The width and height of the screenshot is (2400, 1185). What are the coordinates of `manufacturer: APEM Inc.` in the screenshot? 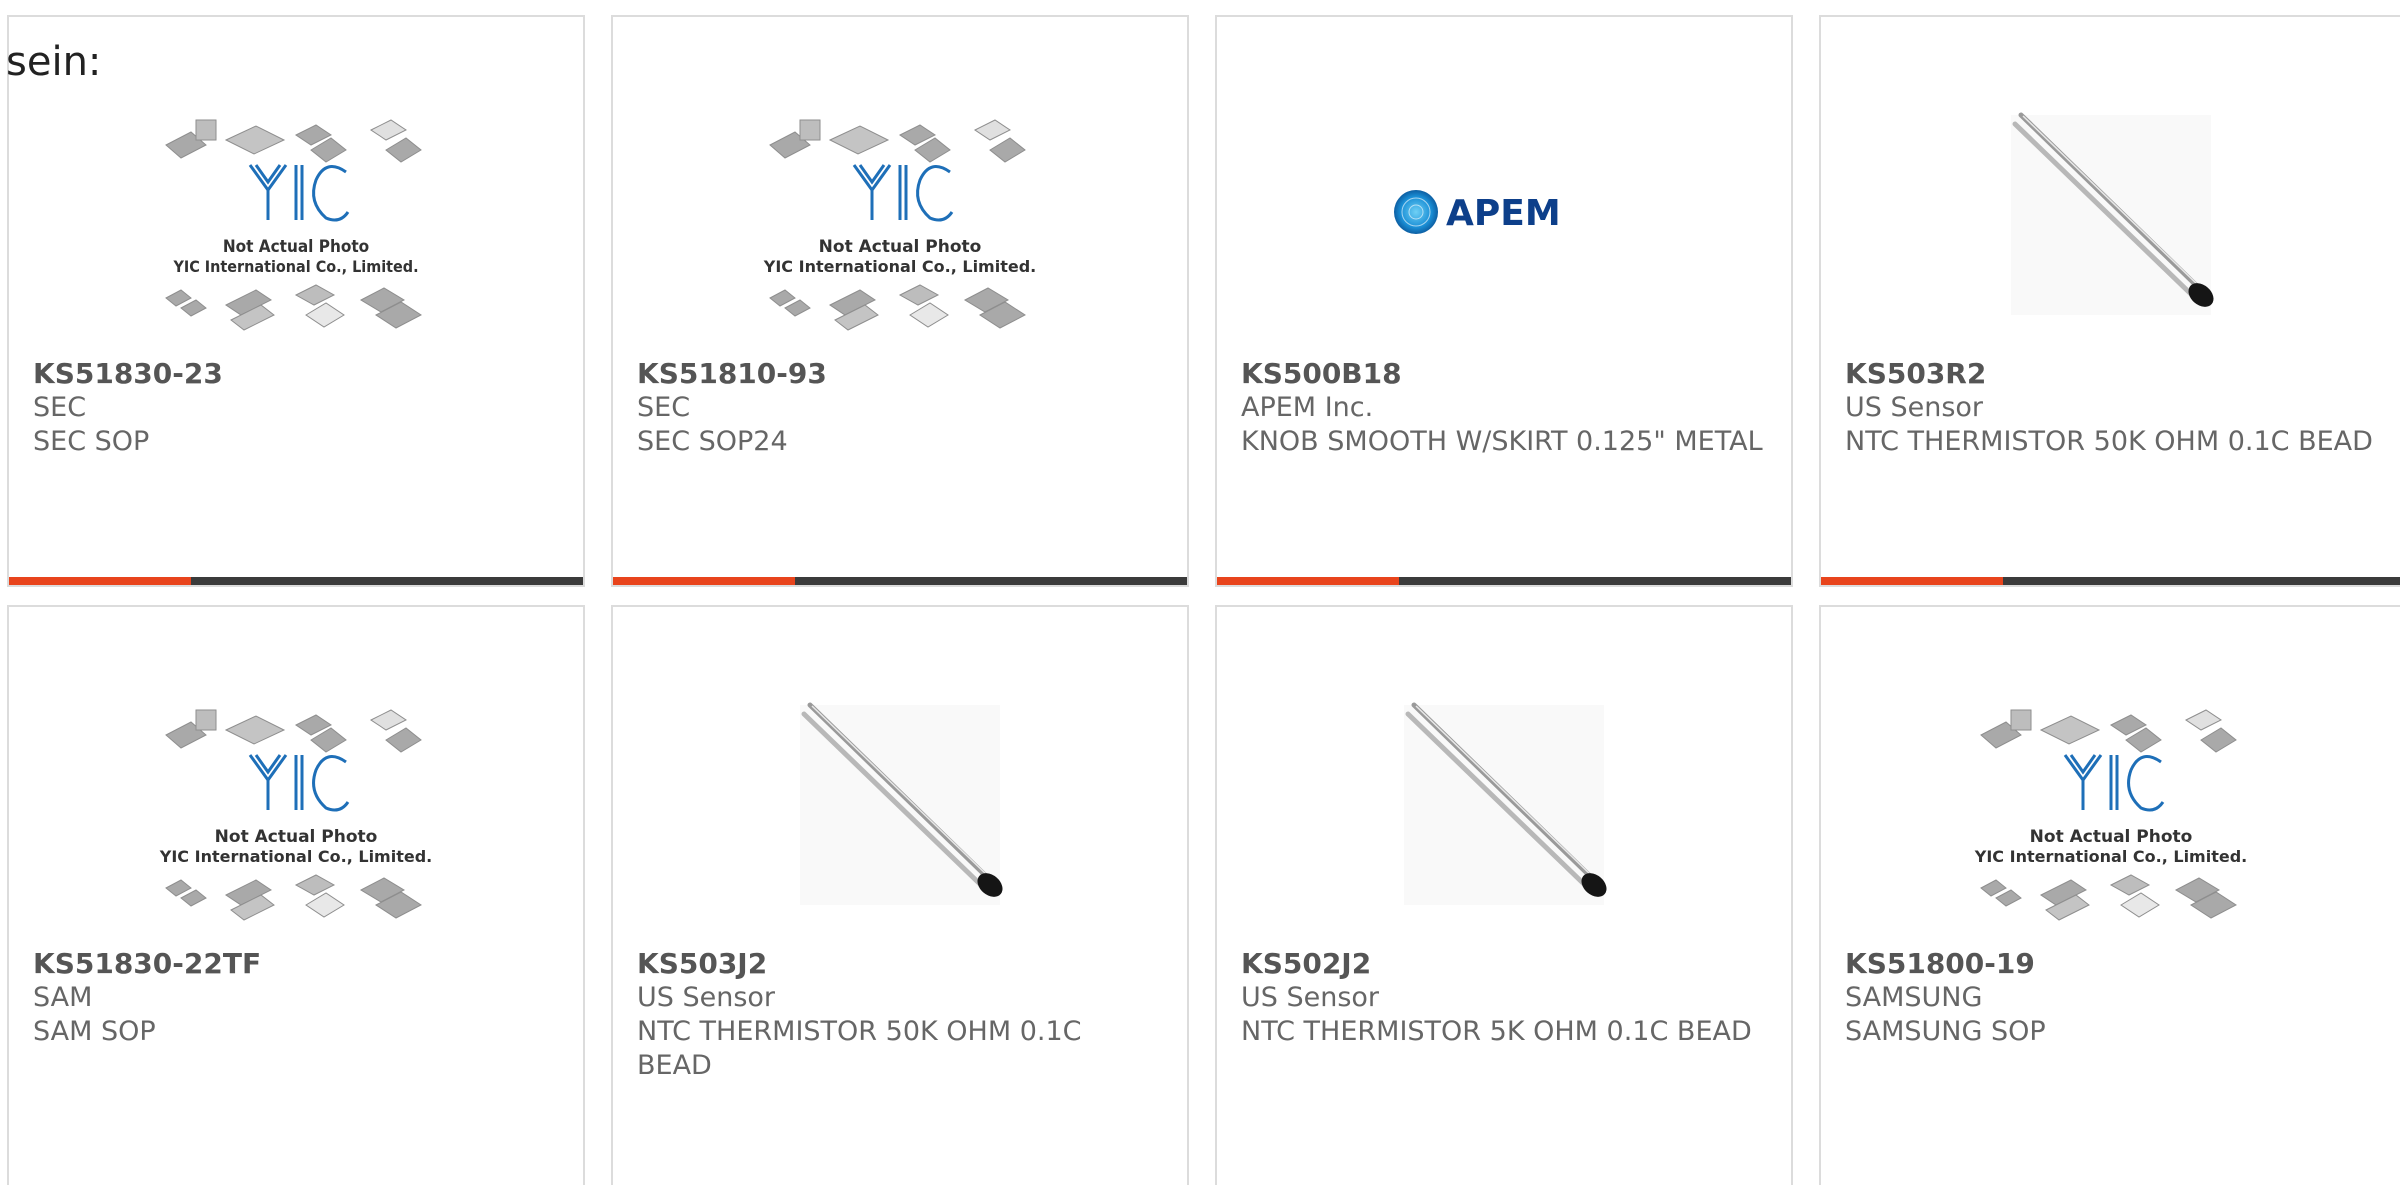 It's located at (1307, 407).